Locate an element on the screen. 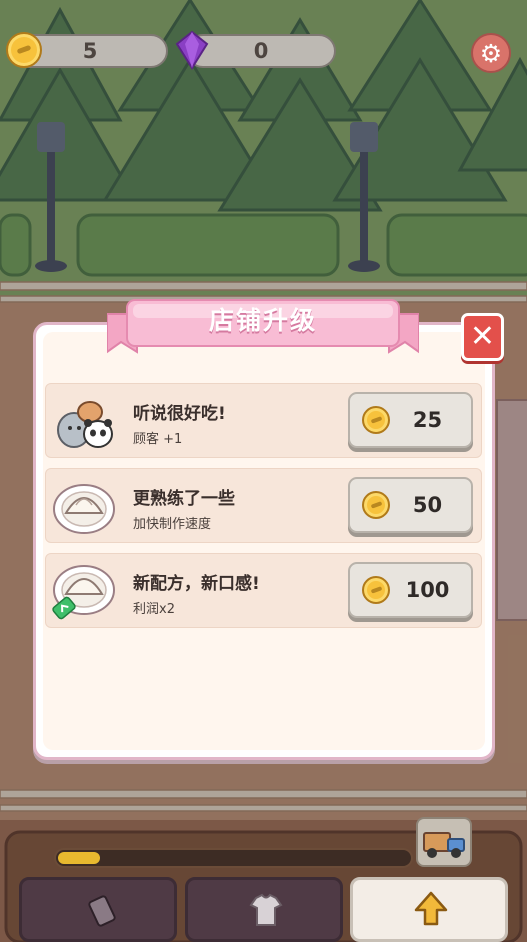 The height and width of the screenshot is (942, 527). close-x-icon: ✕ is located at coordinates (482, 336).